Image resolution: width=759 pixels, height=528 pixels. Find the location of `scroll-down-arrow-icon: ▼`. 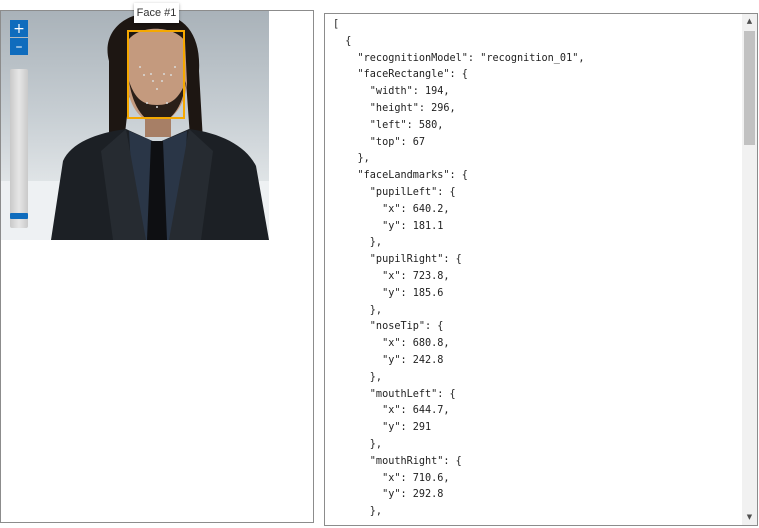

scroll-down-arrow-icon: ▼ is located at coordinates (749, 517).